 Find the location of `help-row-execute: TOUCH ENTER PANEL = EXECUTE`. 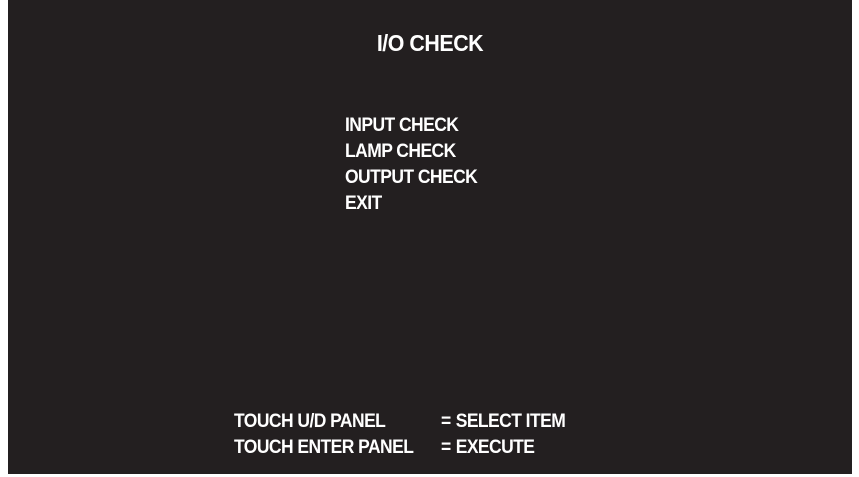

help-row-execute: TOUCH ENTER PANEL = EXECUTE is located at coordinates (399, 448).